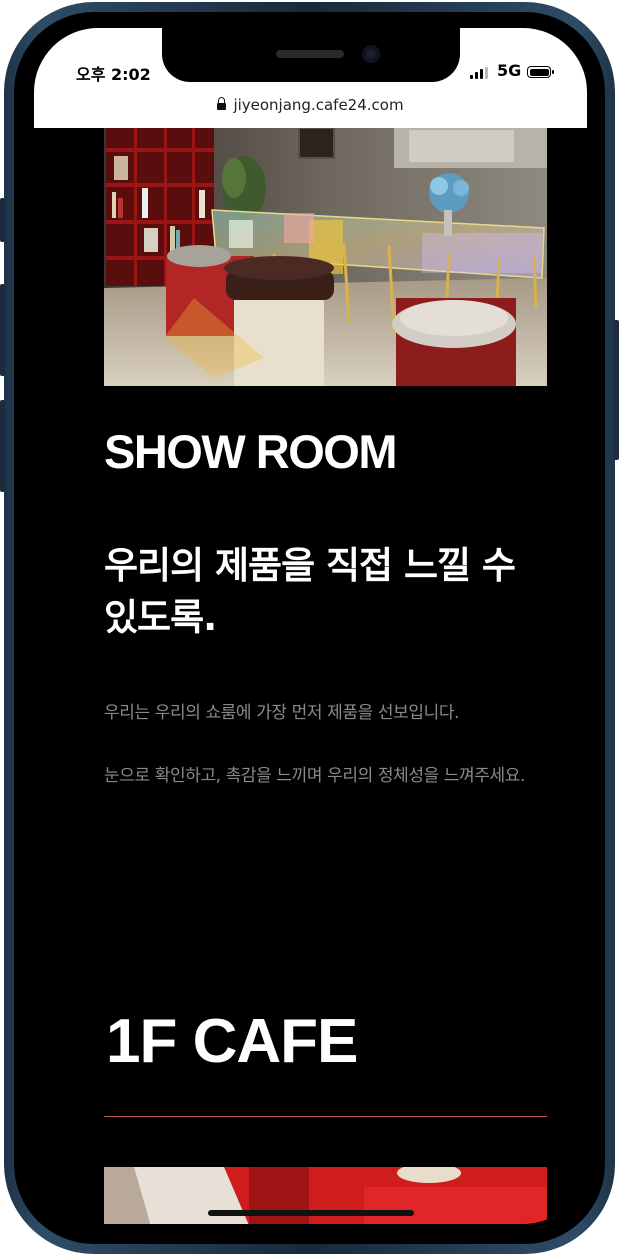 The height and width of the screenshot is (1258, 621). What do you see at coordinates (222, 103) in the screenshot?
I see `lock-icon` at bounding box center [222, 103].